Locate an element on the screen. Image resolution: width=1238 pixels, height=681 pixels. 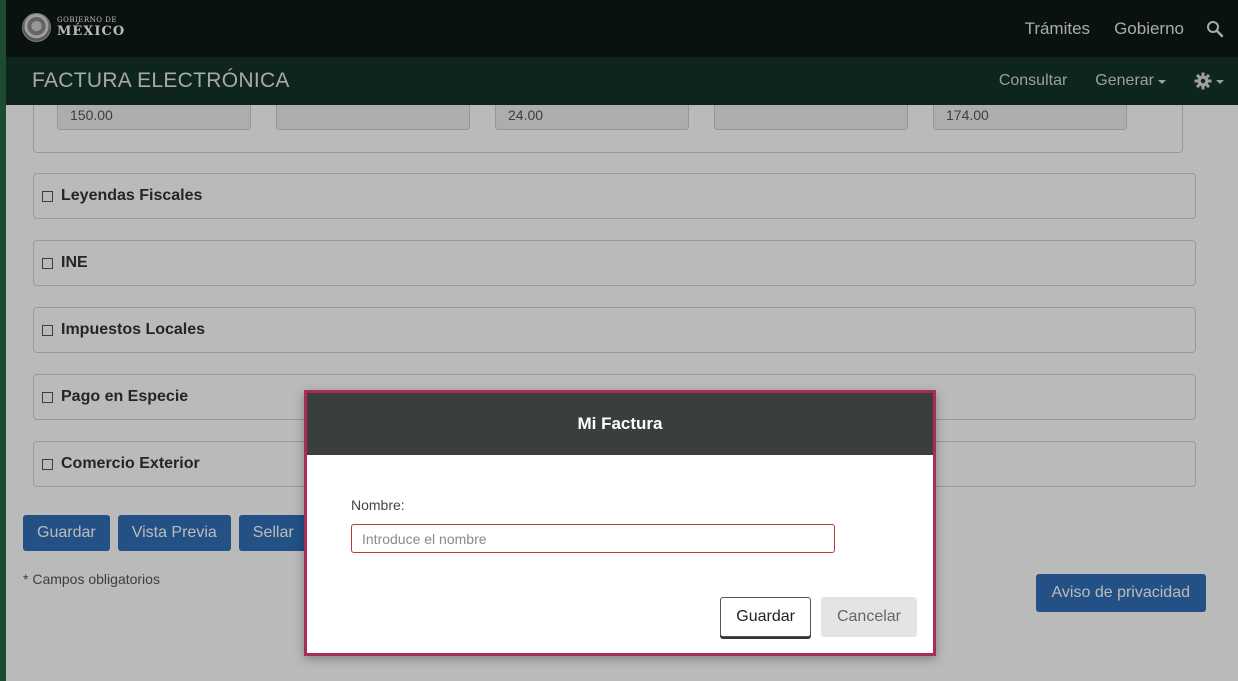
modal-title: Mi Factura is located at coordinates (620, 424).